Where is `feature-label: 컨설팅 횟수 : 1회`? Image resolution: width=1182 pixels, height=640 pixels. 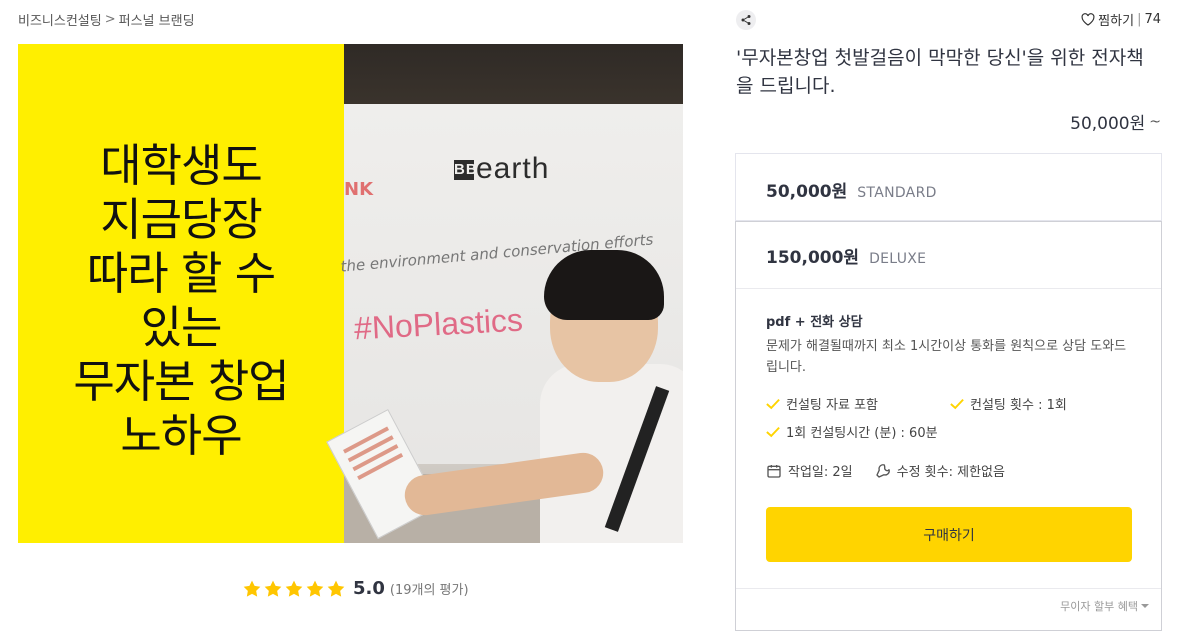 feature-label: 컨설팅 횟수 : 1회 is located at coordinates (1018, 405).